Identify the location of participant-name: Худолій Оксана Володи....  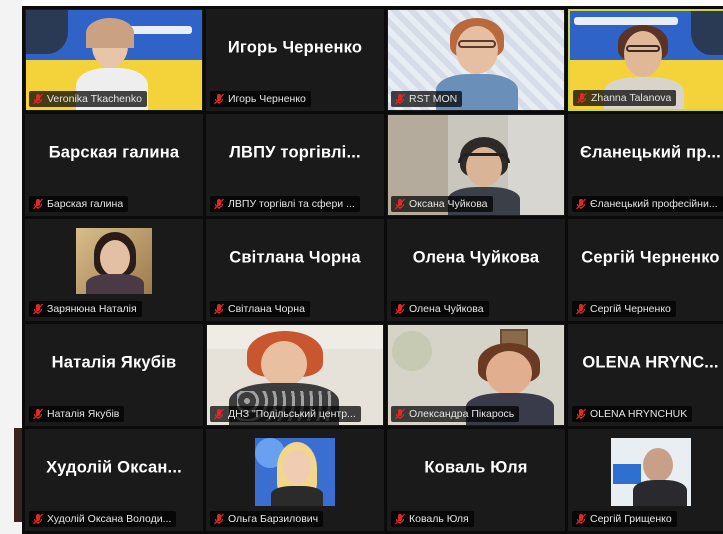
(109, 519).